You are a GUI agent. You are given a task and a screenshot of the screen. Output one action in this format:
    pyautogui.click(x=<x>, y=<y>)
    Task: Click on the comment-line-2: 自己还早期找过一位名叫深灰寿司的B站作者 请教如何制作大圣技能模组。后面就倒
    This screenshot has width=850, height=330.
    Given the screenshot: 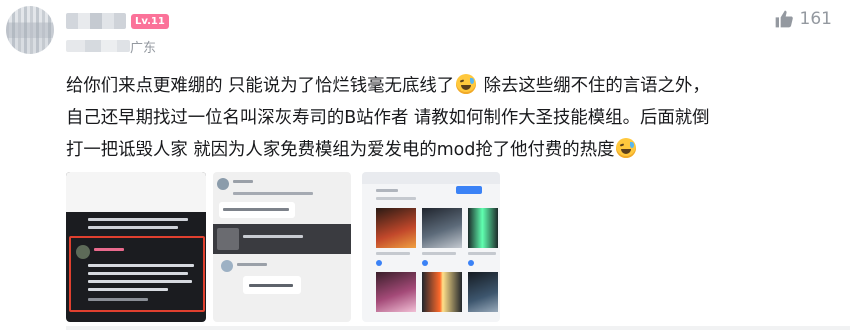 What is the action you would take?
    pyautogui.click(x=388, y=118)
    